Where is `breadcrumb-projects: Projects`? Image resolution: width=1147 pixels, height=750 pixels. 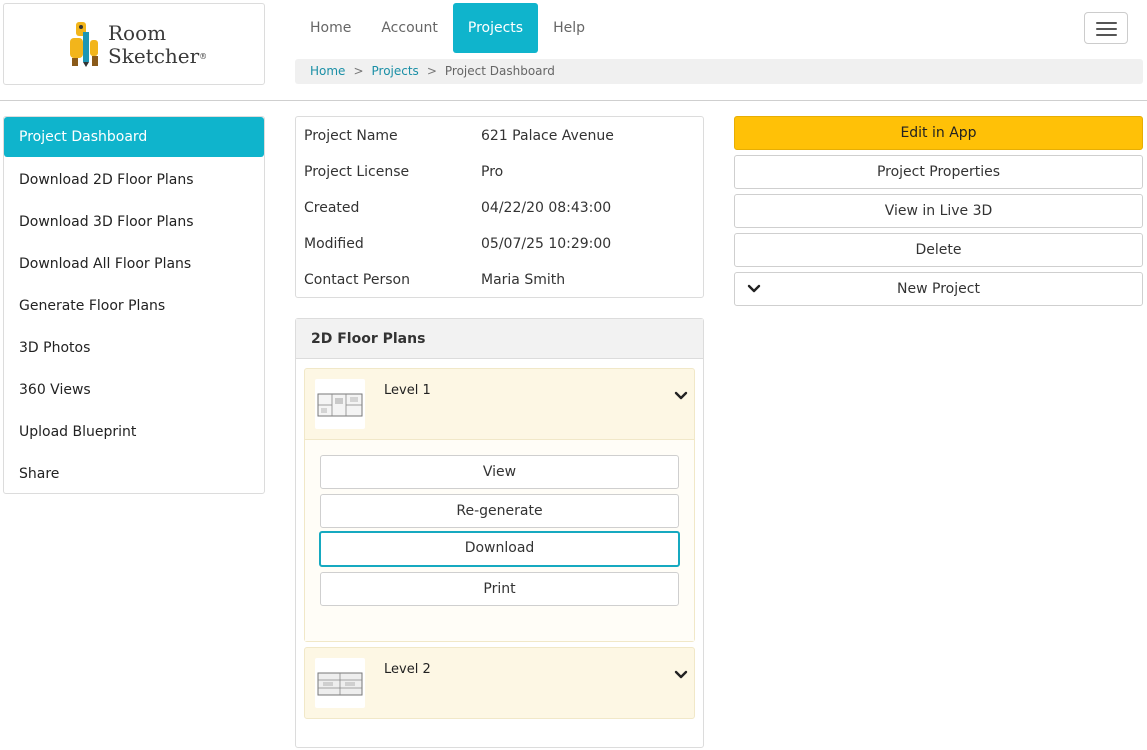 breadcrumb-projects: Projects is located at coordinates (395, 71).